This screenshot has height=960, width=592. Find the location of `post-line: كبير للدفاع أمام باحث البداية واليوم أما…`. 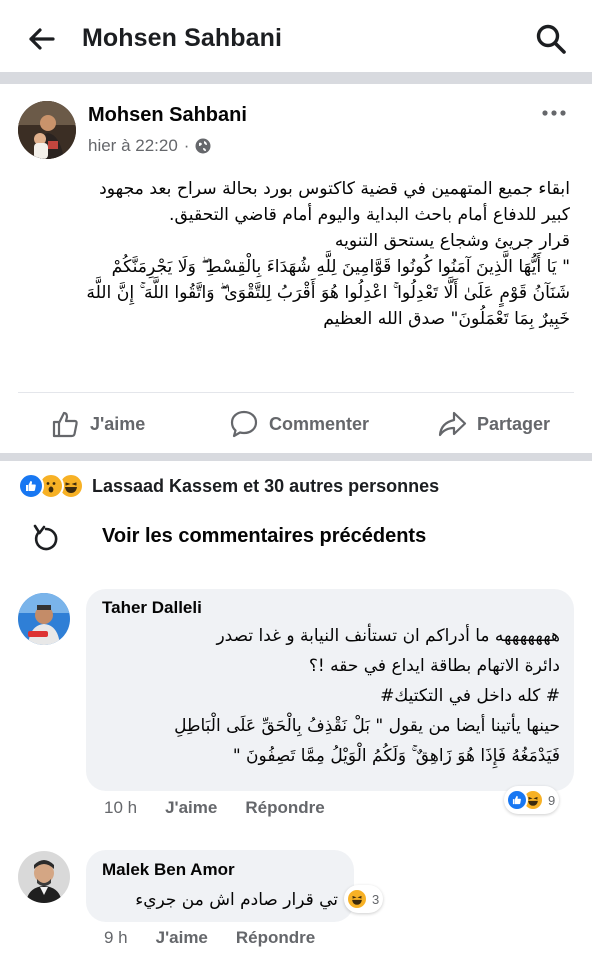

post-line: كبير للدفاع أمام باحث البداية واليوم أما… is located at coordinates (369, 215).